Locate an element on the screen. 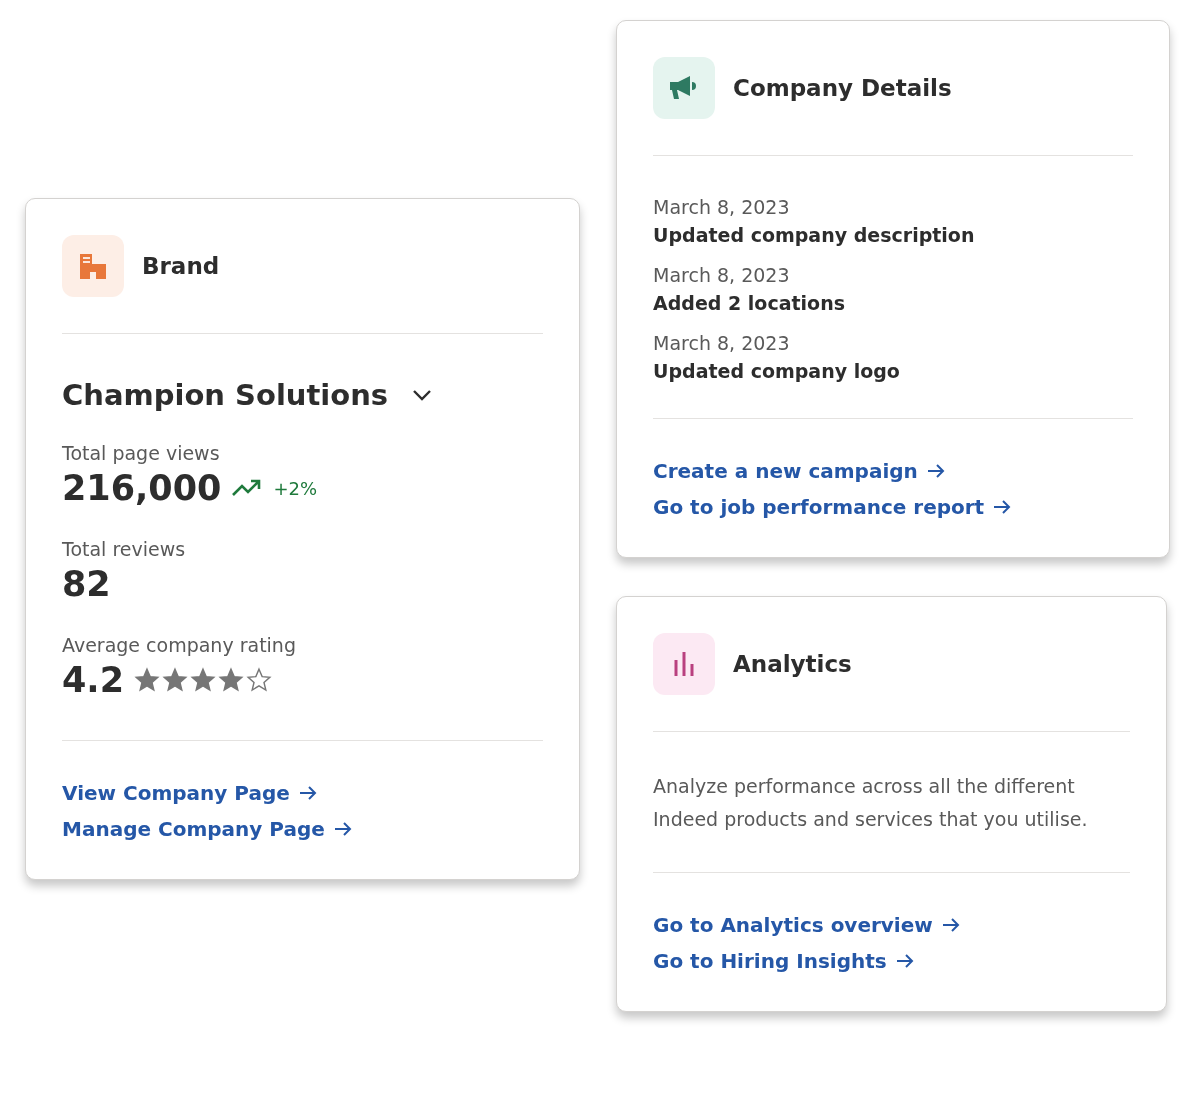 This screenshot has width=1200, height=1109. card-link: View Company Page is located at coordinates (190, 793).